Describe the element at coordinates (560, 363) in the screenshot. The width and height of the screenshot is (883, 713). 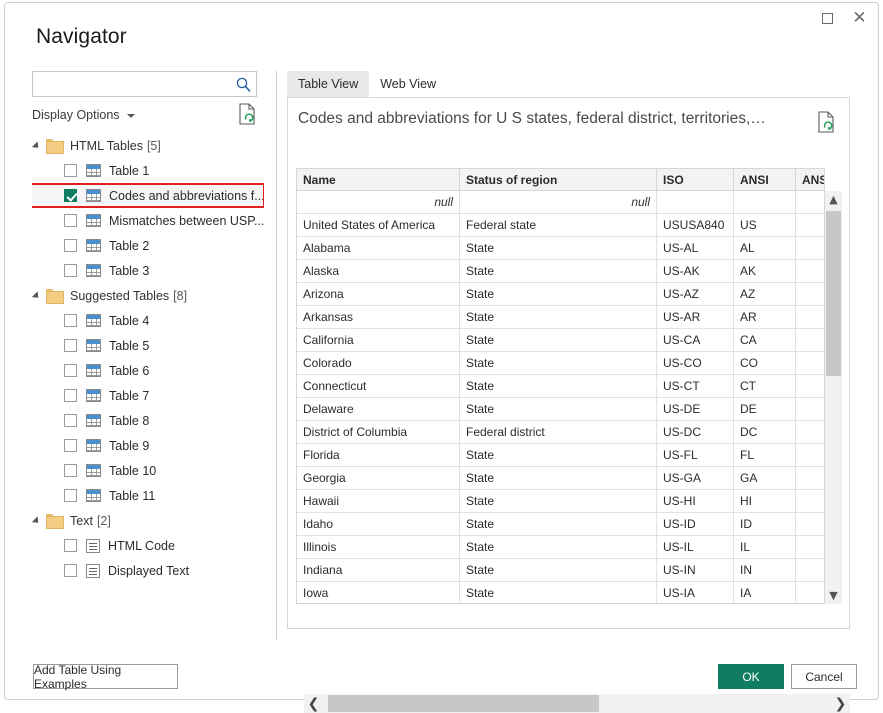
I see `table-row: Colorado State US-CO CO` at that location.